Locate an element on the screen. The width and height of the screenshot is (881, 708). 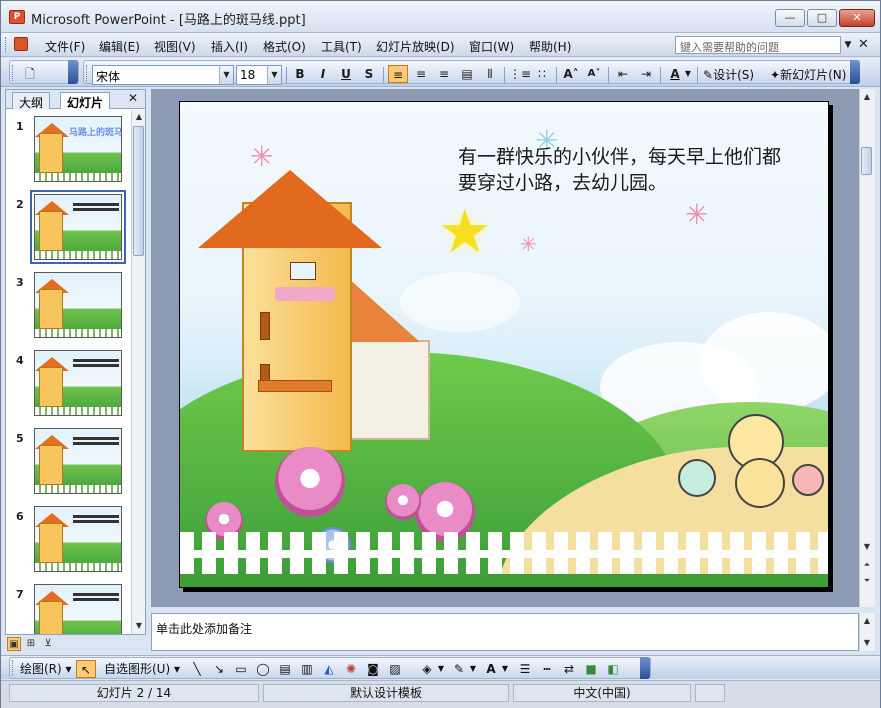
help-dropdown-icon: ▼ is located at coordinates (848, 45).